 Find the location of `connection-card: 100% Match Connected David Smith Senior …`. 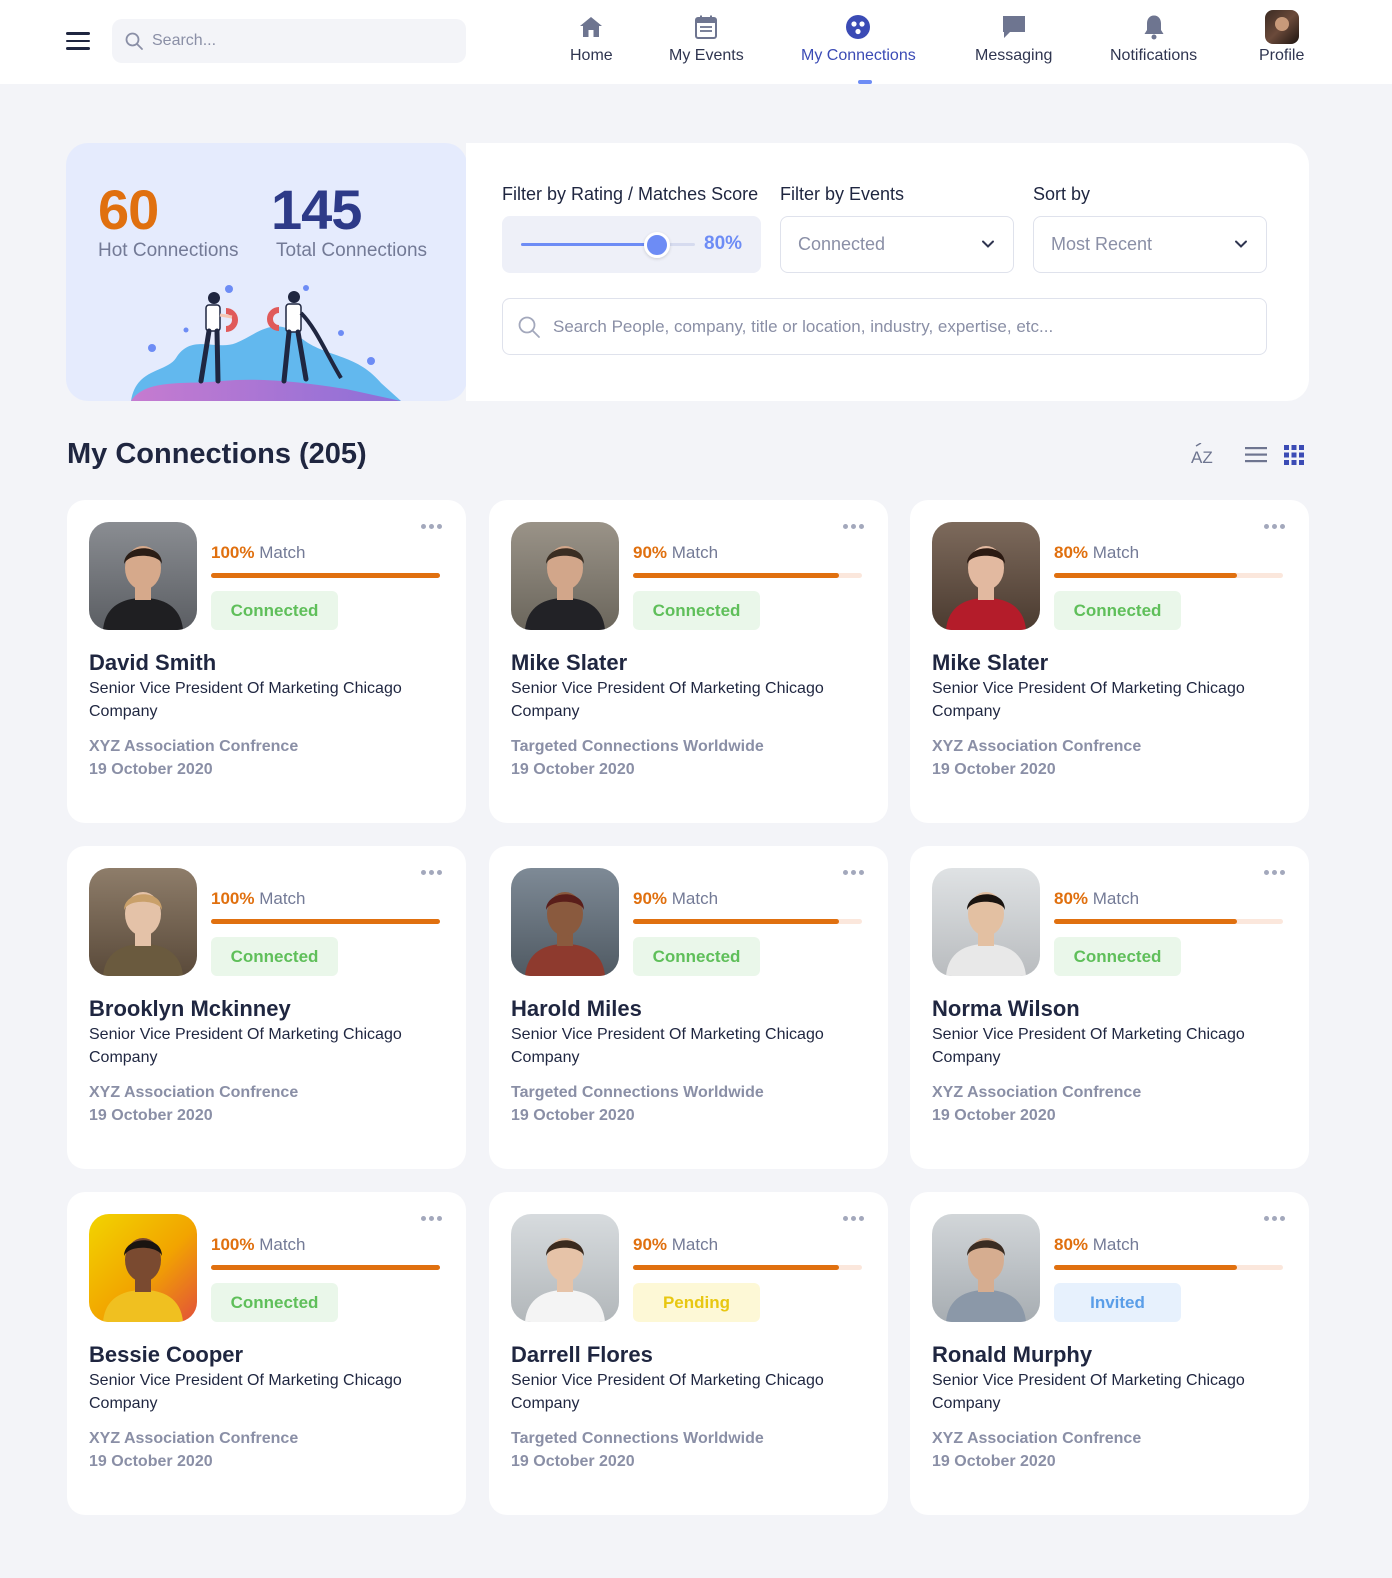

connection-card: 100% Match Connected David Smith Senior … is located at coordinates (266, 661).